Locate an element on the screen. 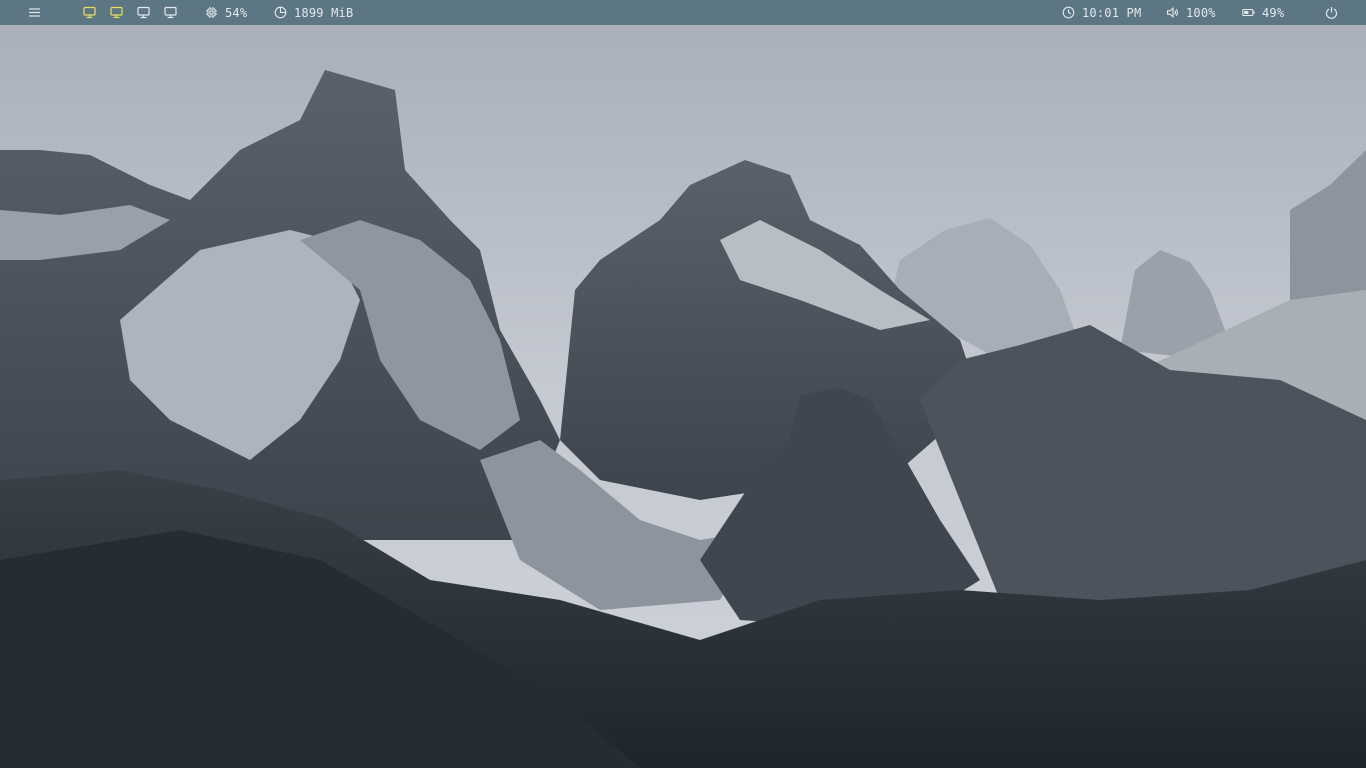  top-status-bar: 54% 1899 MiB 10:01 PM 100% 49% is located at coordinates (683, 12).